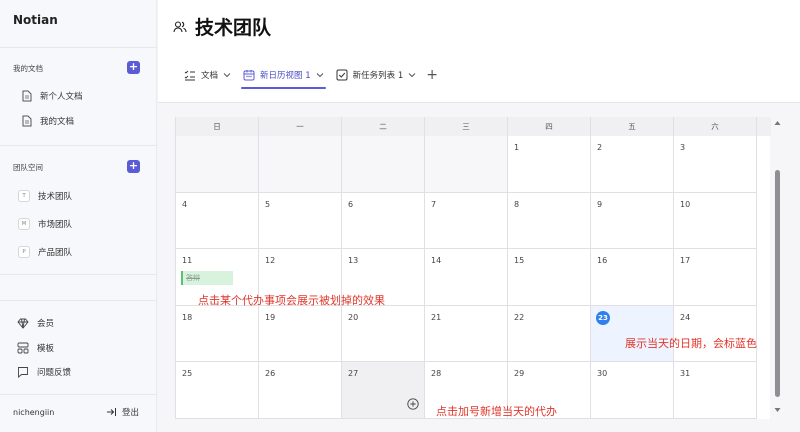  What do you see at coordinates (55, 225) in the screenshot?
I see `sidebar-item-label: 市场团队` at bounding box center [55, 225].